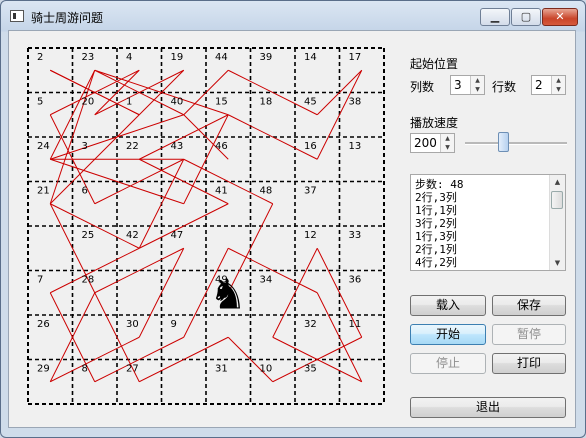 This screenshot has height=438, width=586. What do you see at coordinates (132, 324) in the screenshot?
I see `board-cell-number: 30` at bounding box center [132, 324].